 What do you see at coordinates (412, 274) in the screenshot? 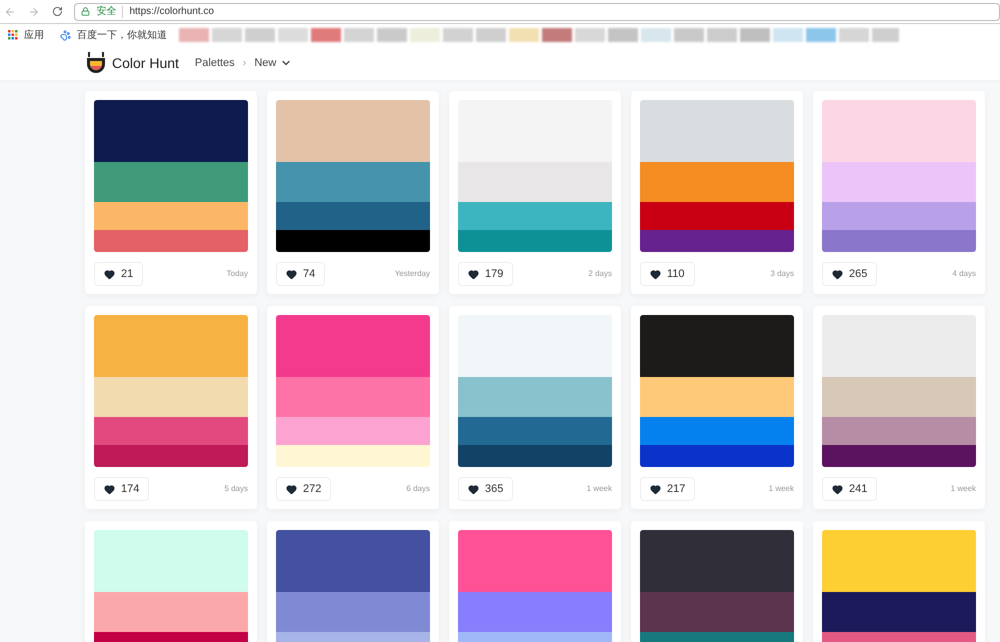
I see `palette-age: Yesterday` at bounding box center [412, 274].